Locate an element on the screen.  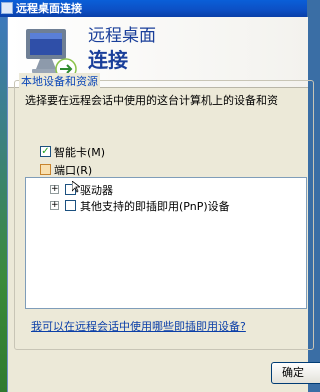
banner-subtitle: 连接 is located at coordinates (108, 60).